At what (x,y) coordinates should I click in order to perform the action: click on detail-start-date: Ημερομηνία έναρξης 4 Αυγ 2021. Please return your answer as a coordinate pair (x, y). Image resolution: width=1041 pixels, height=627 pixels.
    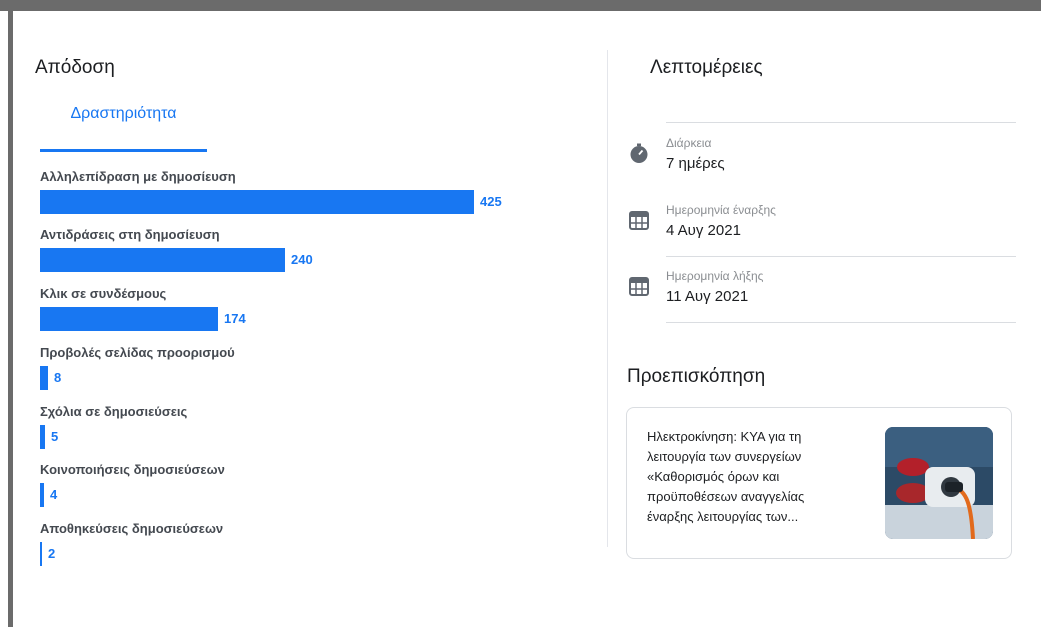
    Looking at the image, I should click on (823, 233).